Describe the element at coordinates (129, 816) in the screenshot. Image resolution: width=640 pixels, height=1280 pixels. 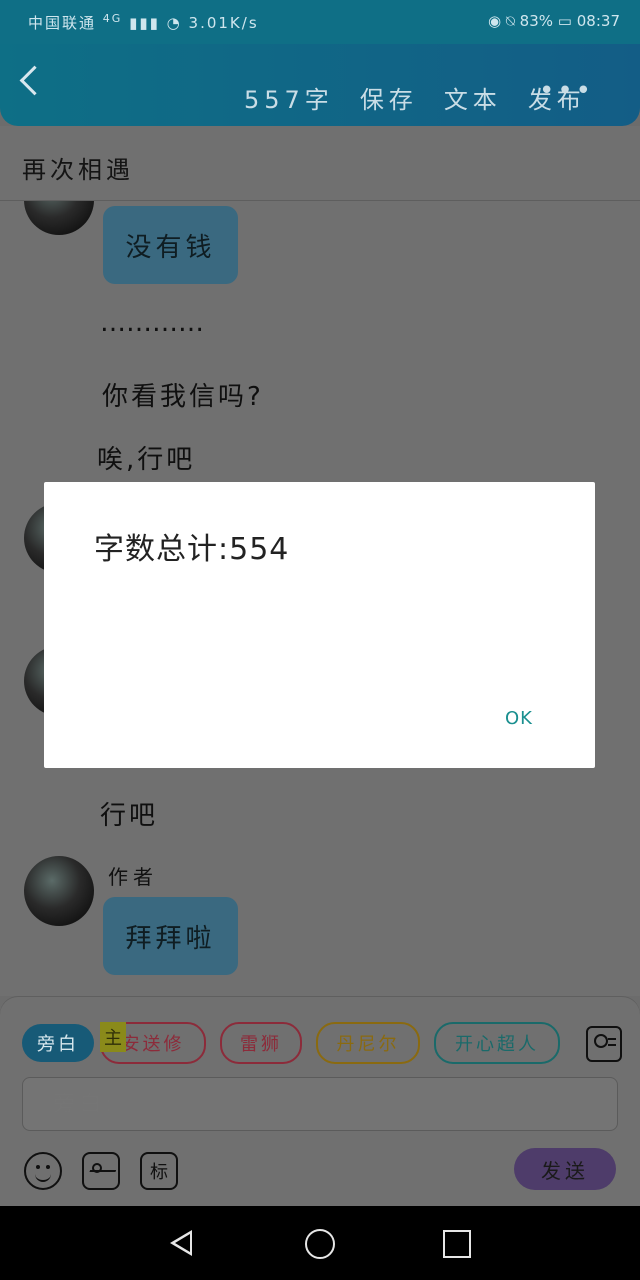
I see `chat-line: 行吧` at that location.